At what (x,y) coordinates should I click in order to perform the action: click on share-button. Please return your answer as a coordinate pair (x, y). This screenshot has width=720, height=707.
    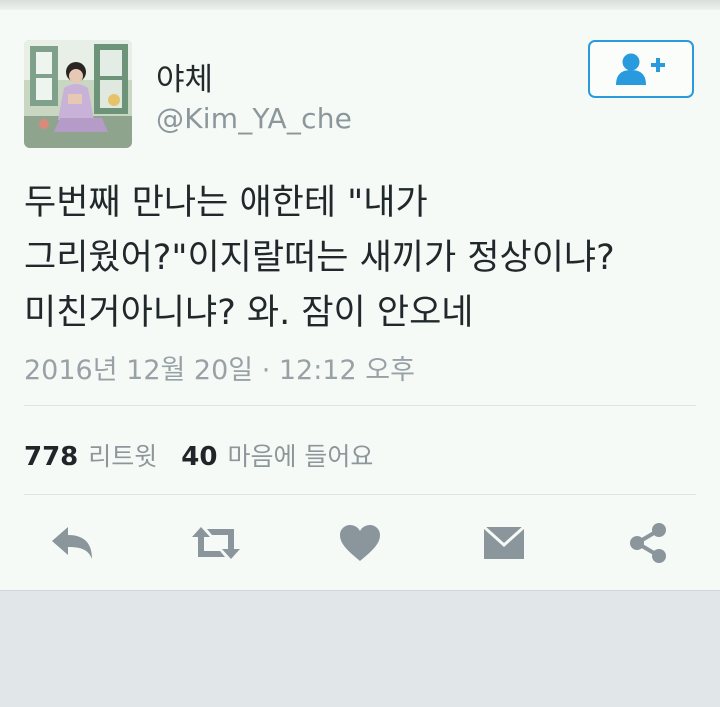
    Looking at the image, I should click on (648, 543).